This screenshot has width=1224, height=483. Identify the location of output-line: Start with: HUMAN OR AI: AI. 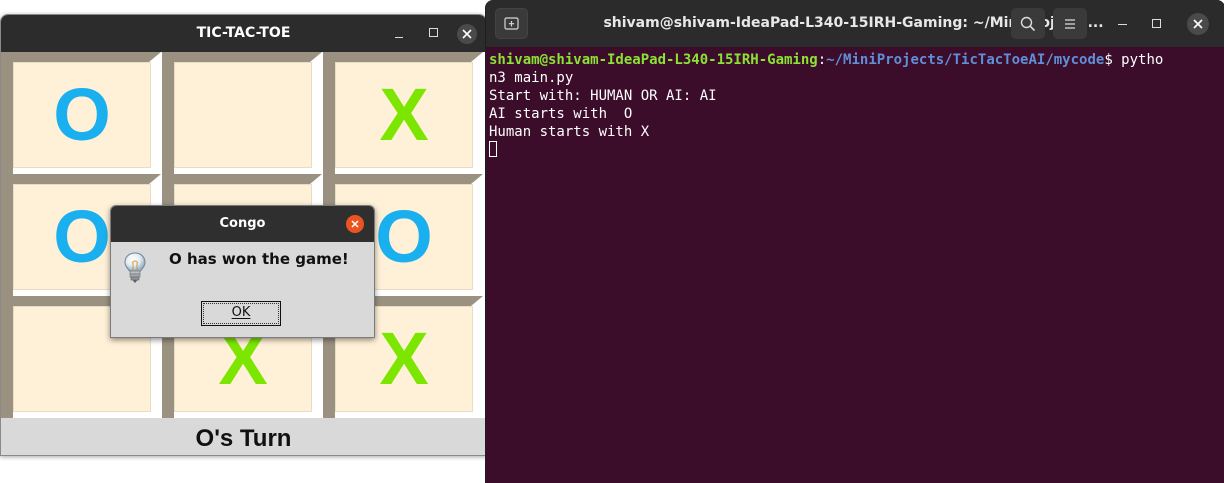
(603, 96).